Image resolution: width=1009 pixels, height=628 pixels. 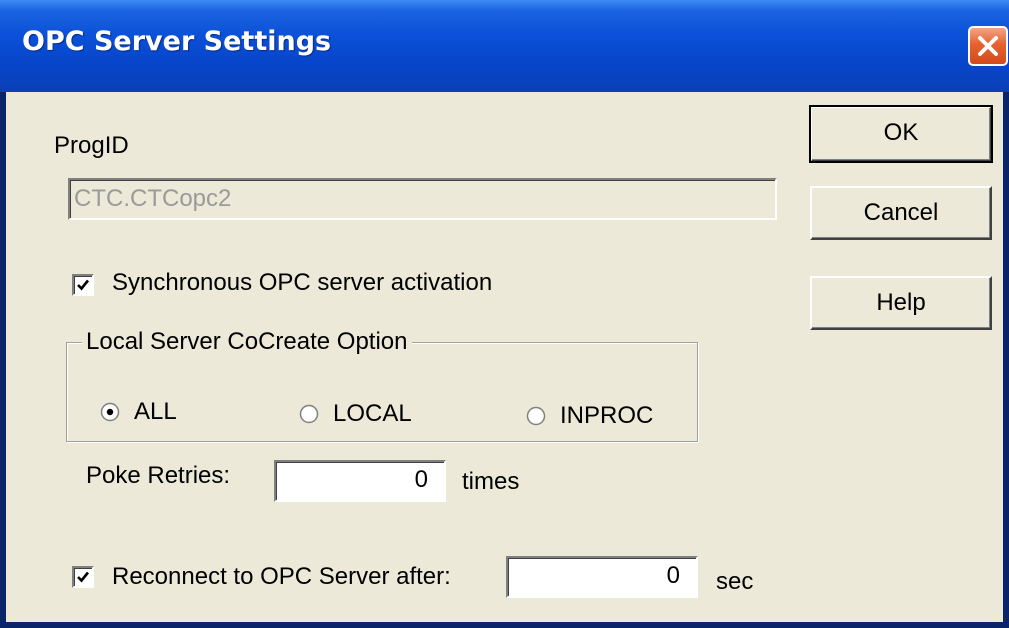 I want to click on close-icon, so click(x=988, y=46).